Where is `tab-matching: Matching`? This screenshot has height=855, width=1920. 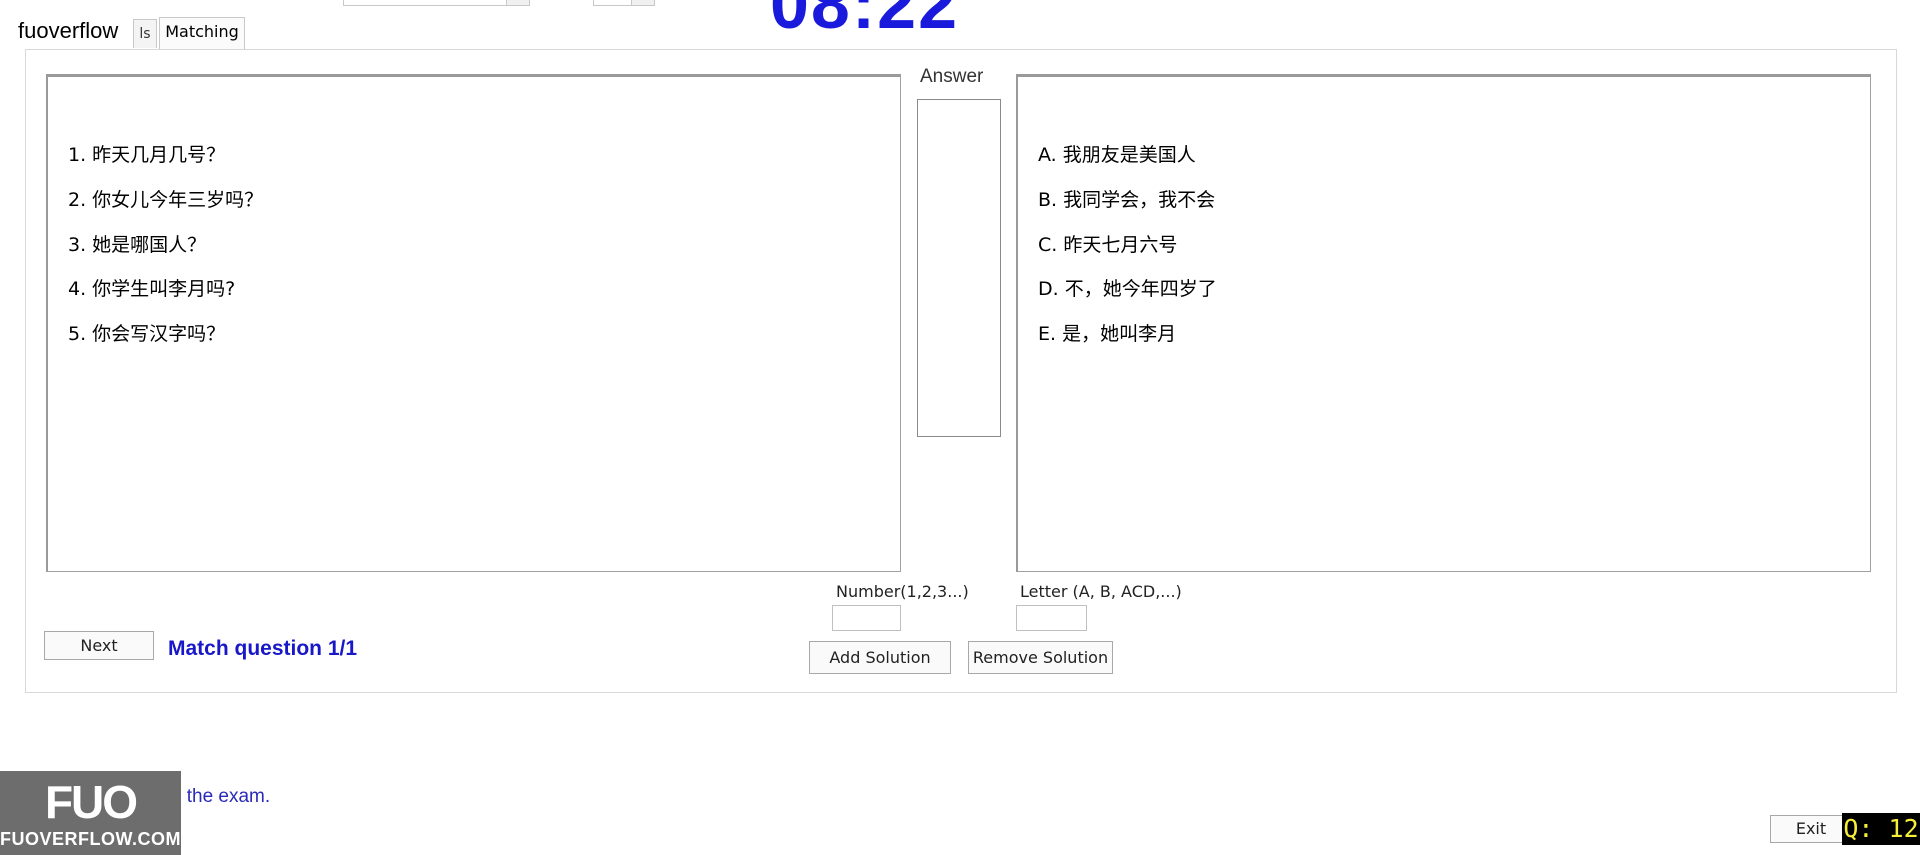 tab-matching: Matching is located at coordinates (202, 33).